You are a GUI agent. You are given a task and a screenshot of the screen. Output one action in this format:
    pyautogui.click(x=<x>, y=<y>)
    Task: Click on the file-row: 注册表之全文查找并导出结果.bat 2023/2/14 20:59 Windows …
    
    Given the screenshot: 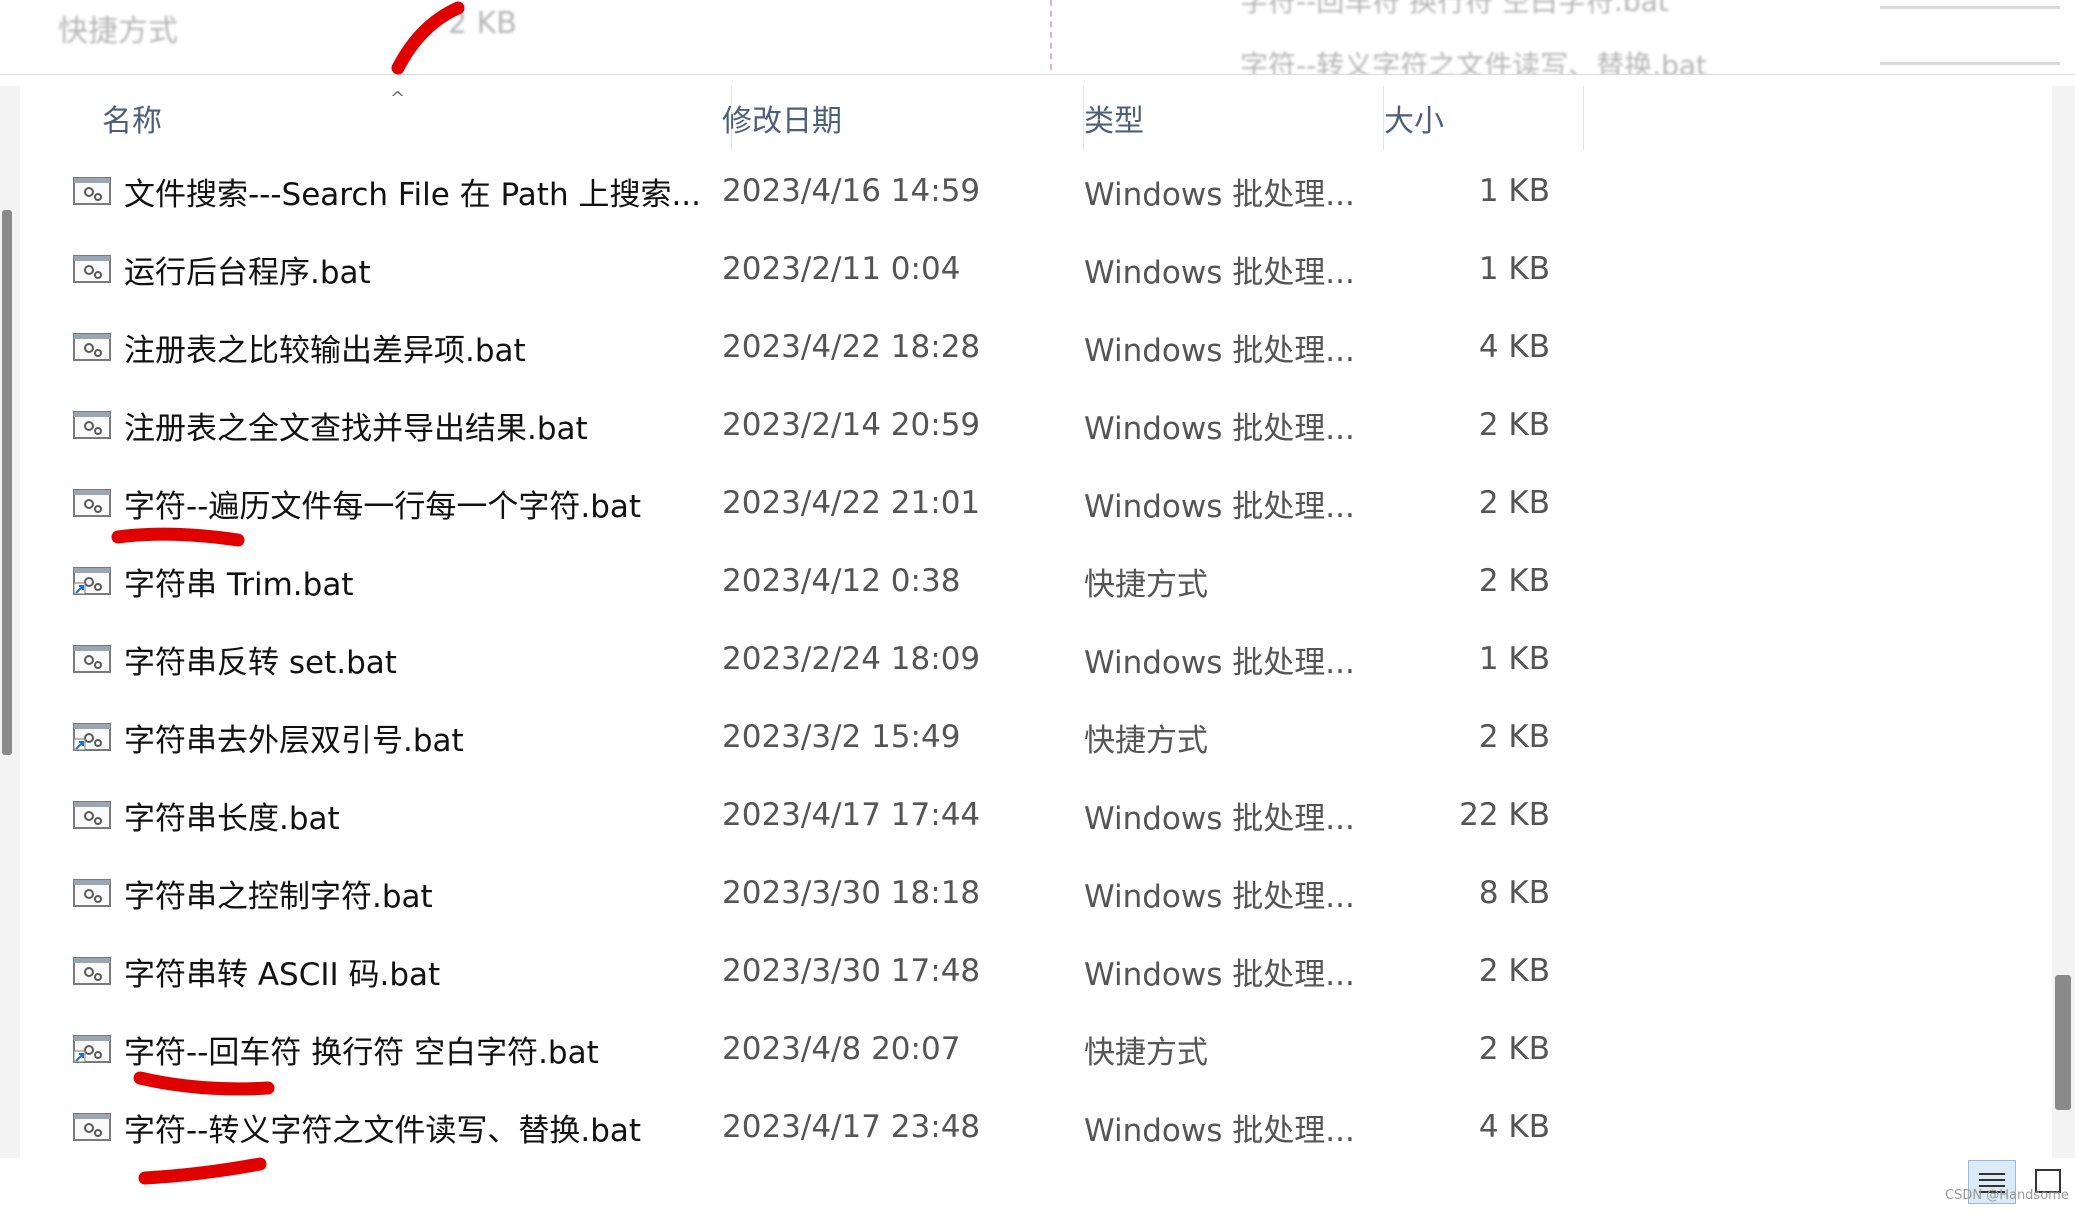 What is the action you would take?
    pyautogui.click(x=1036, y=425)
    